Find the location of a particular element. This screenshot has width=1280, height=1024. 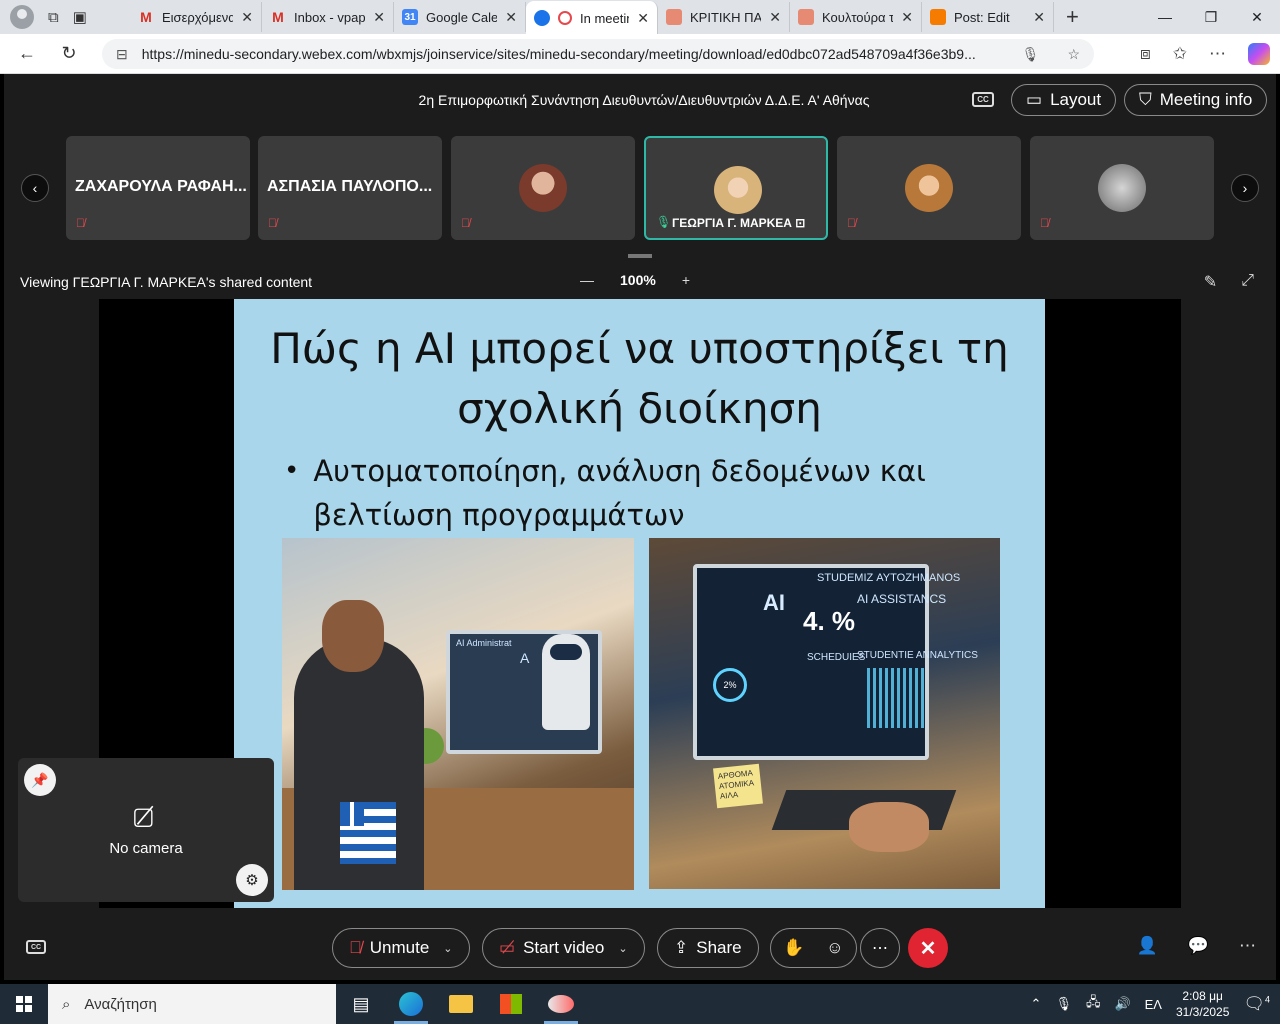

favorite-star-icon: ☆ is located at coordinates (1073, 54).